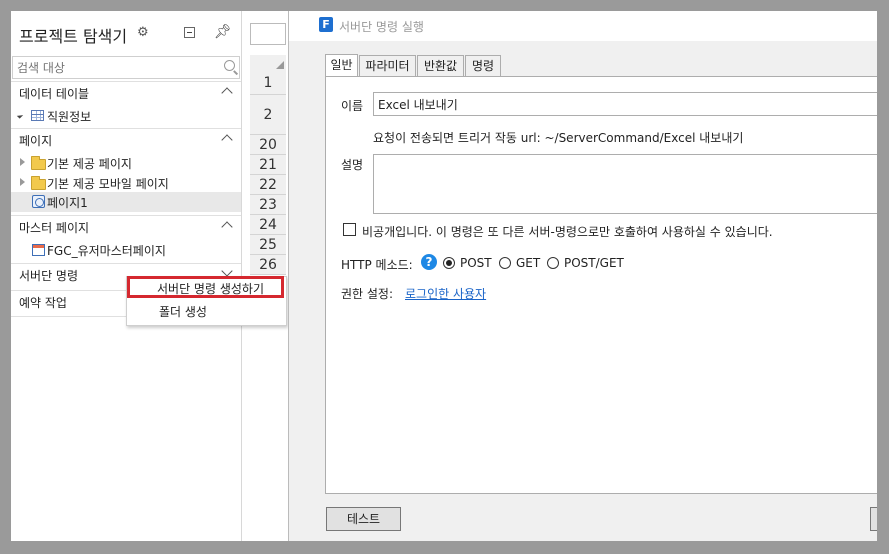  What do you see at coordinates (268, 245) in the screenshot?
I see `row-header: 25` at bounding box center [268, 245].